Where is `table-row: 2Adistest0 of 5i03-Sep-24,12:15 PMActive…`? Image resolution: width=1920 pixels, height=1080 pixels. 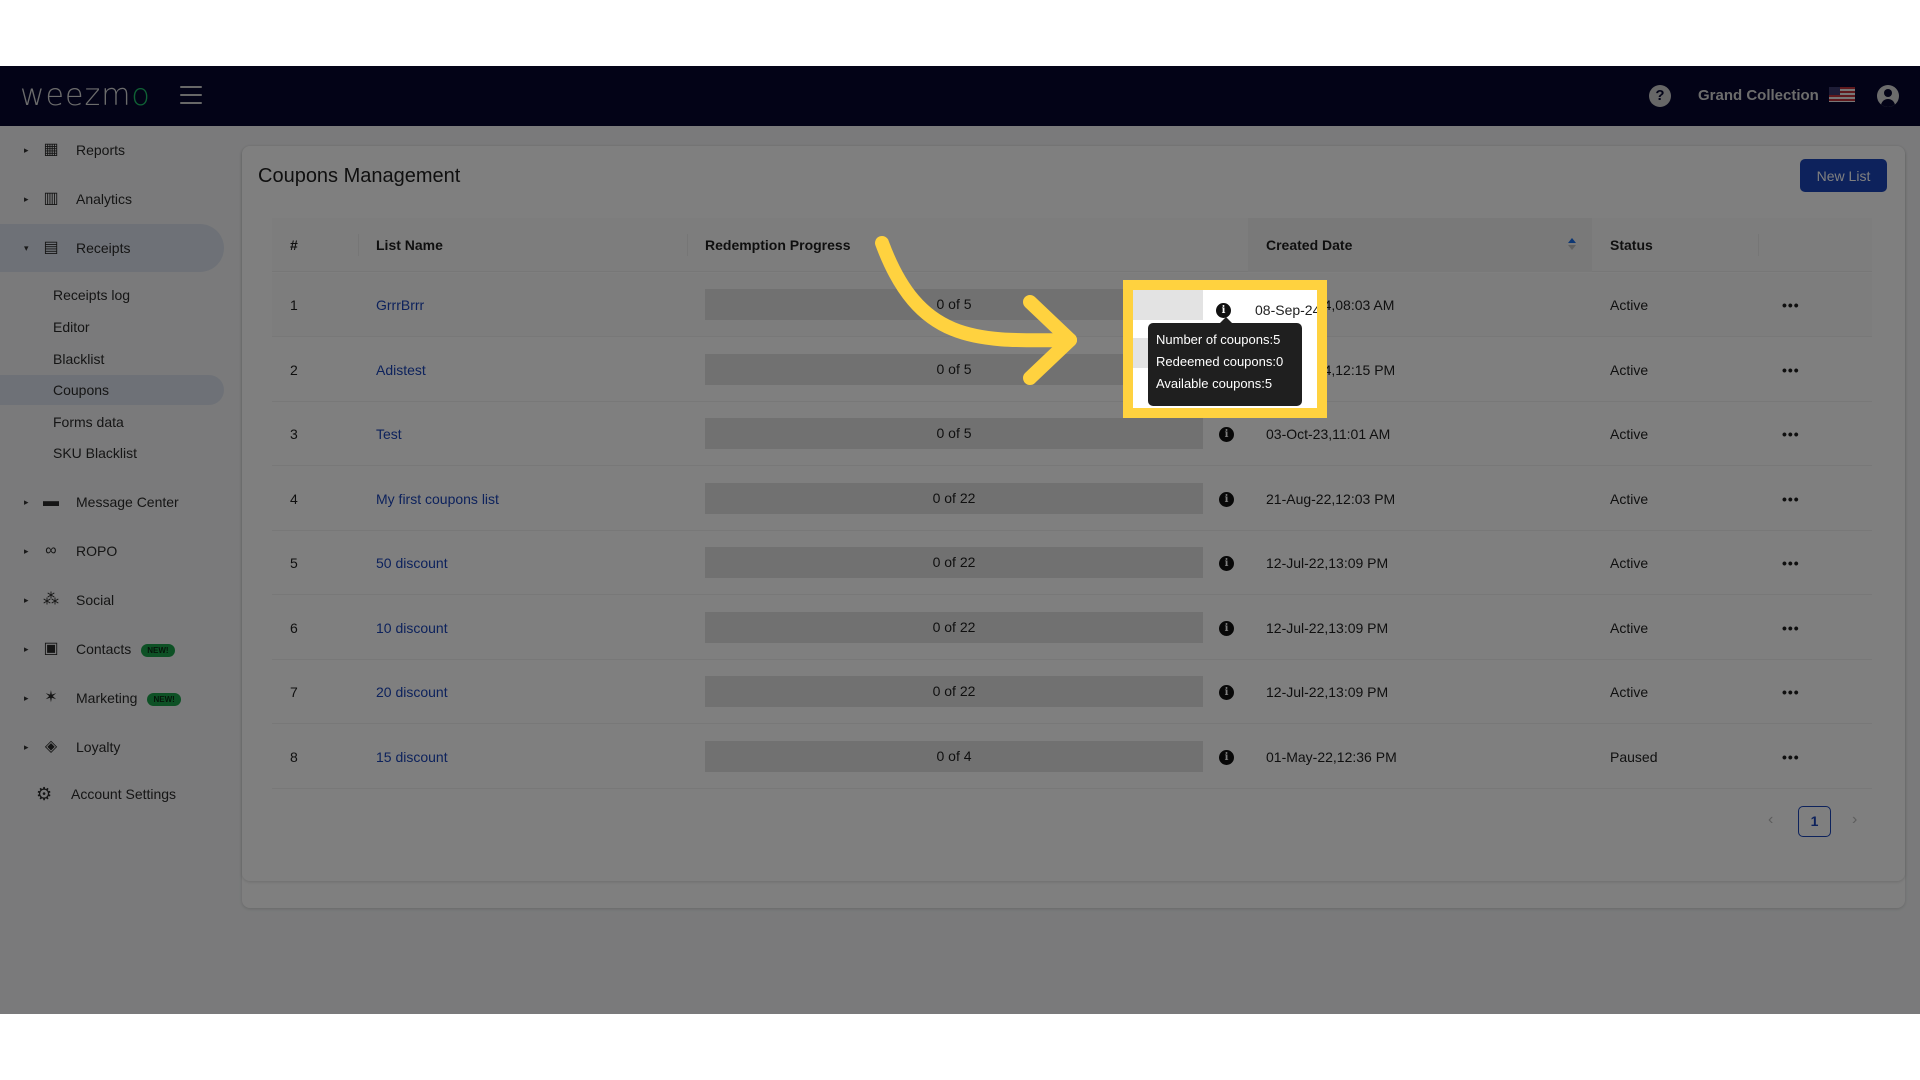
table-row: 2Adistest0 of 5i03-Sep-24,12:15 PMActive… is located at coordinates (1072, 370).